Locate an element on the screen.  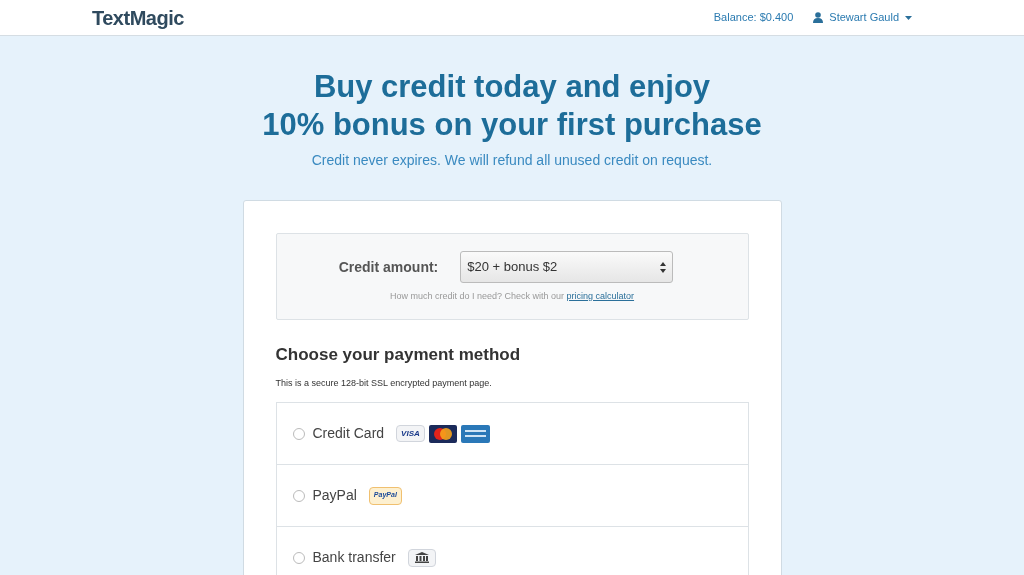
payment-option: Credit Card VISA is located at coordinates (512, 434).